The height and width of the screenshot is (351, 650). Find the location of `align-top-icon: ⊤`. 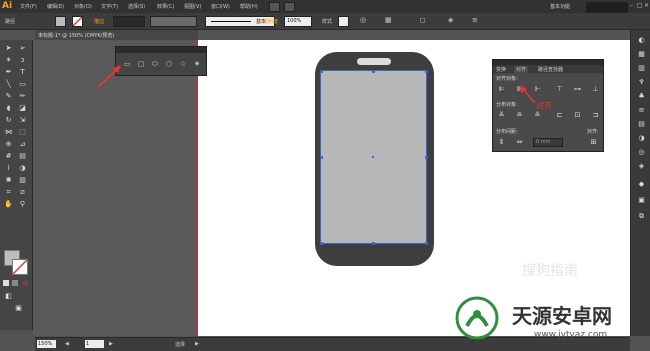

align-top-icon: ⊤ is located at coordinates (559, 89).